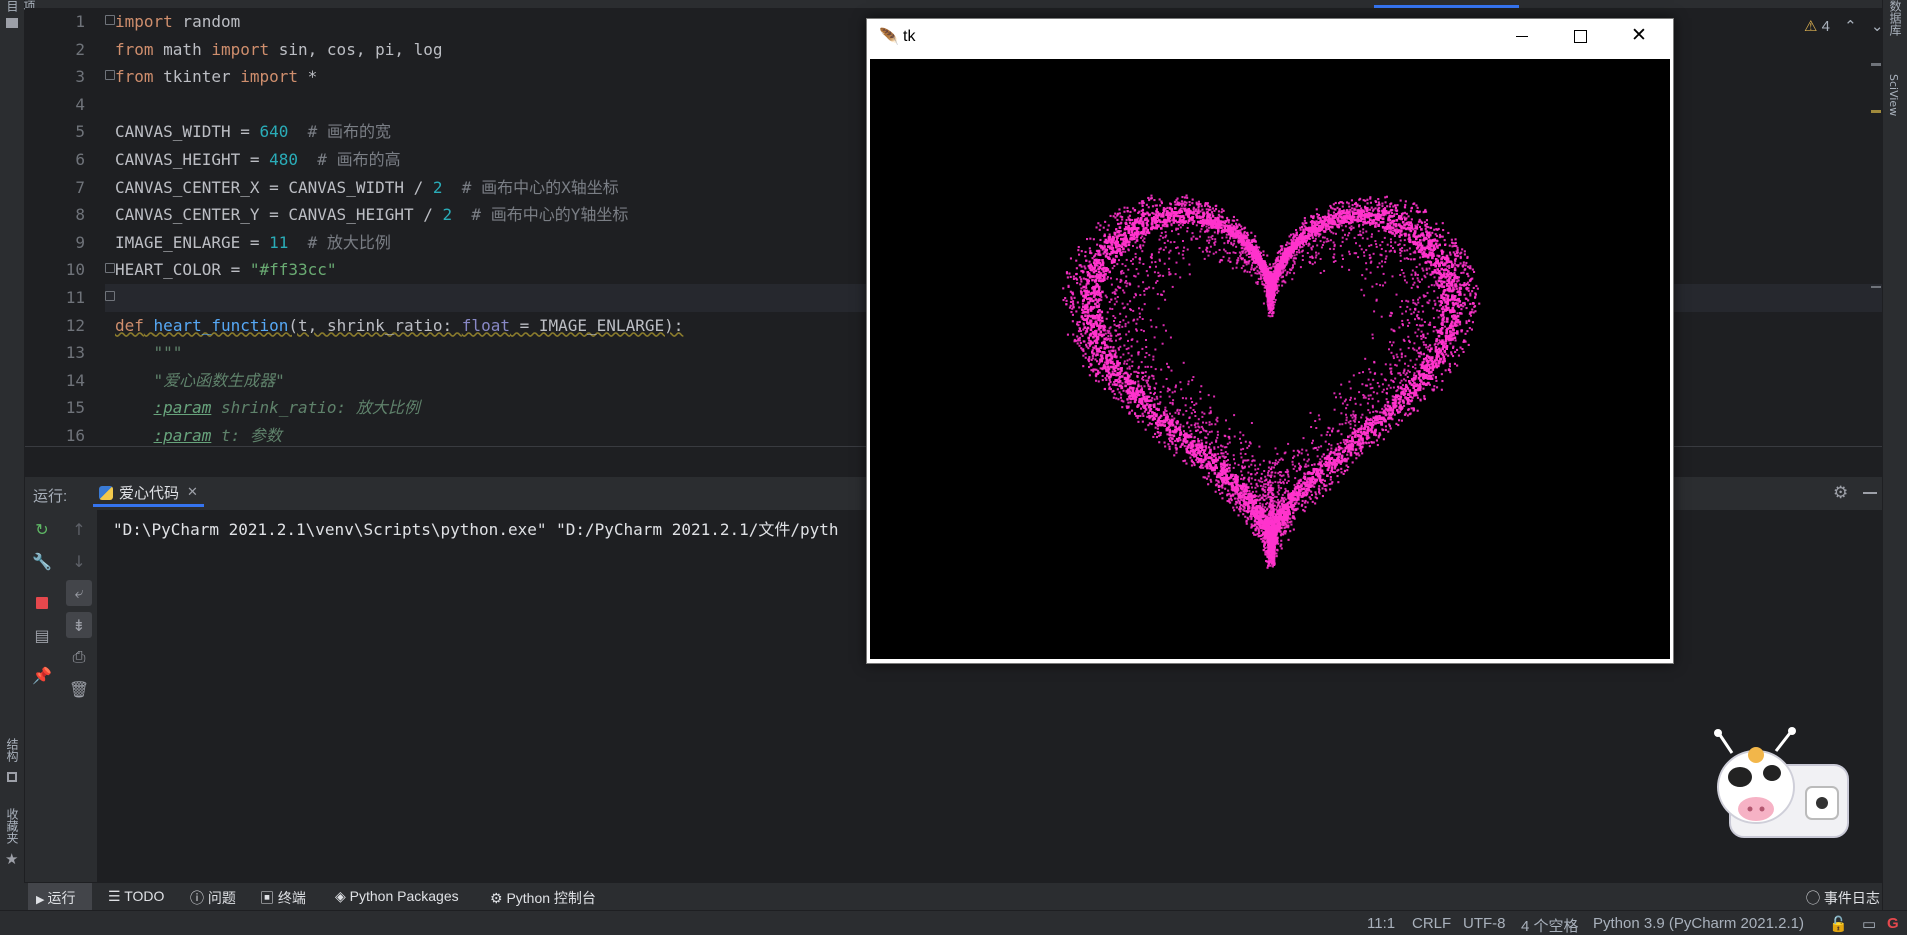 The image size is (1907, 935). Describe the element at coordinates (1869, 924) in the screenshot. I see `memory-indicator-icon: ▭` at that location.